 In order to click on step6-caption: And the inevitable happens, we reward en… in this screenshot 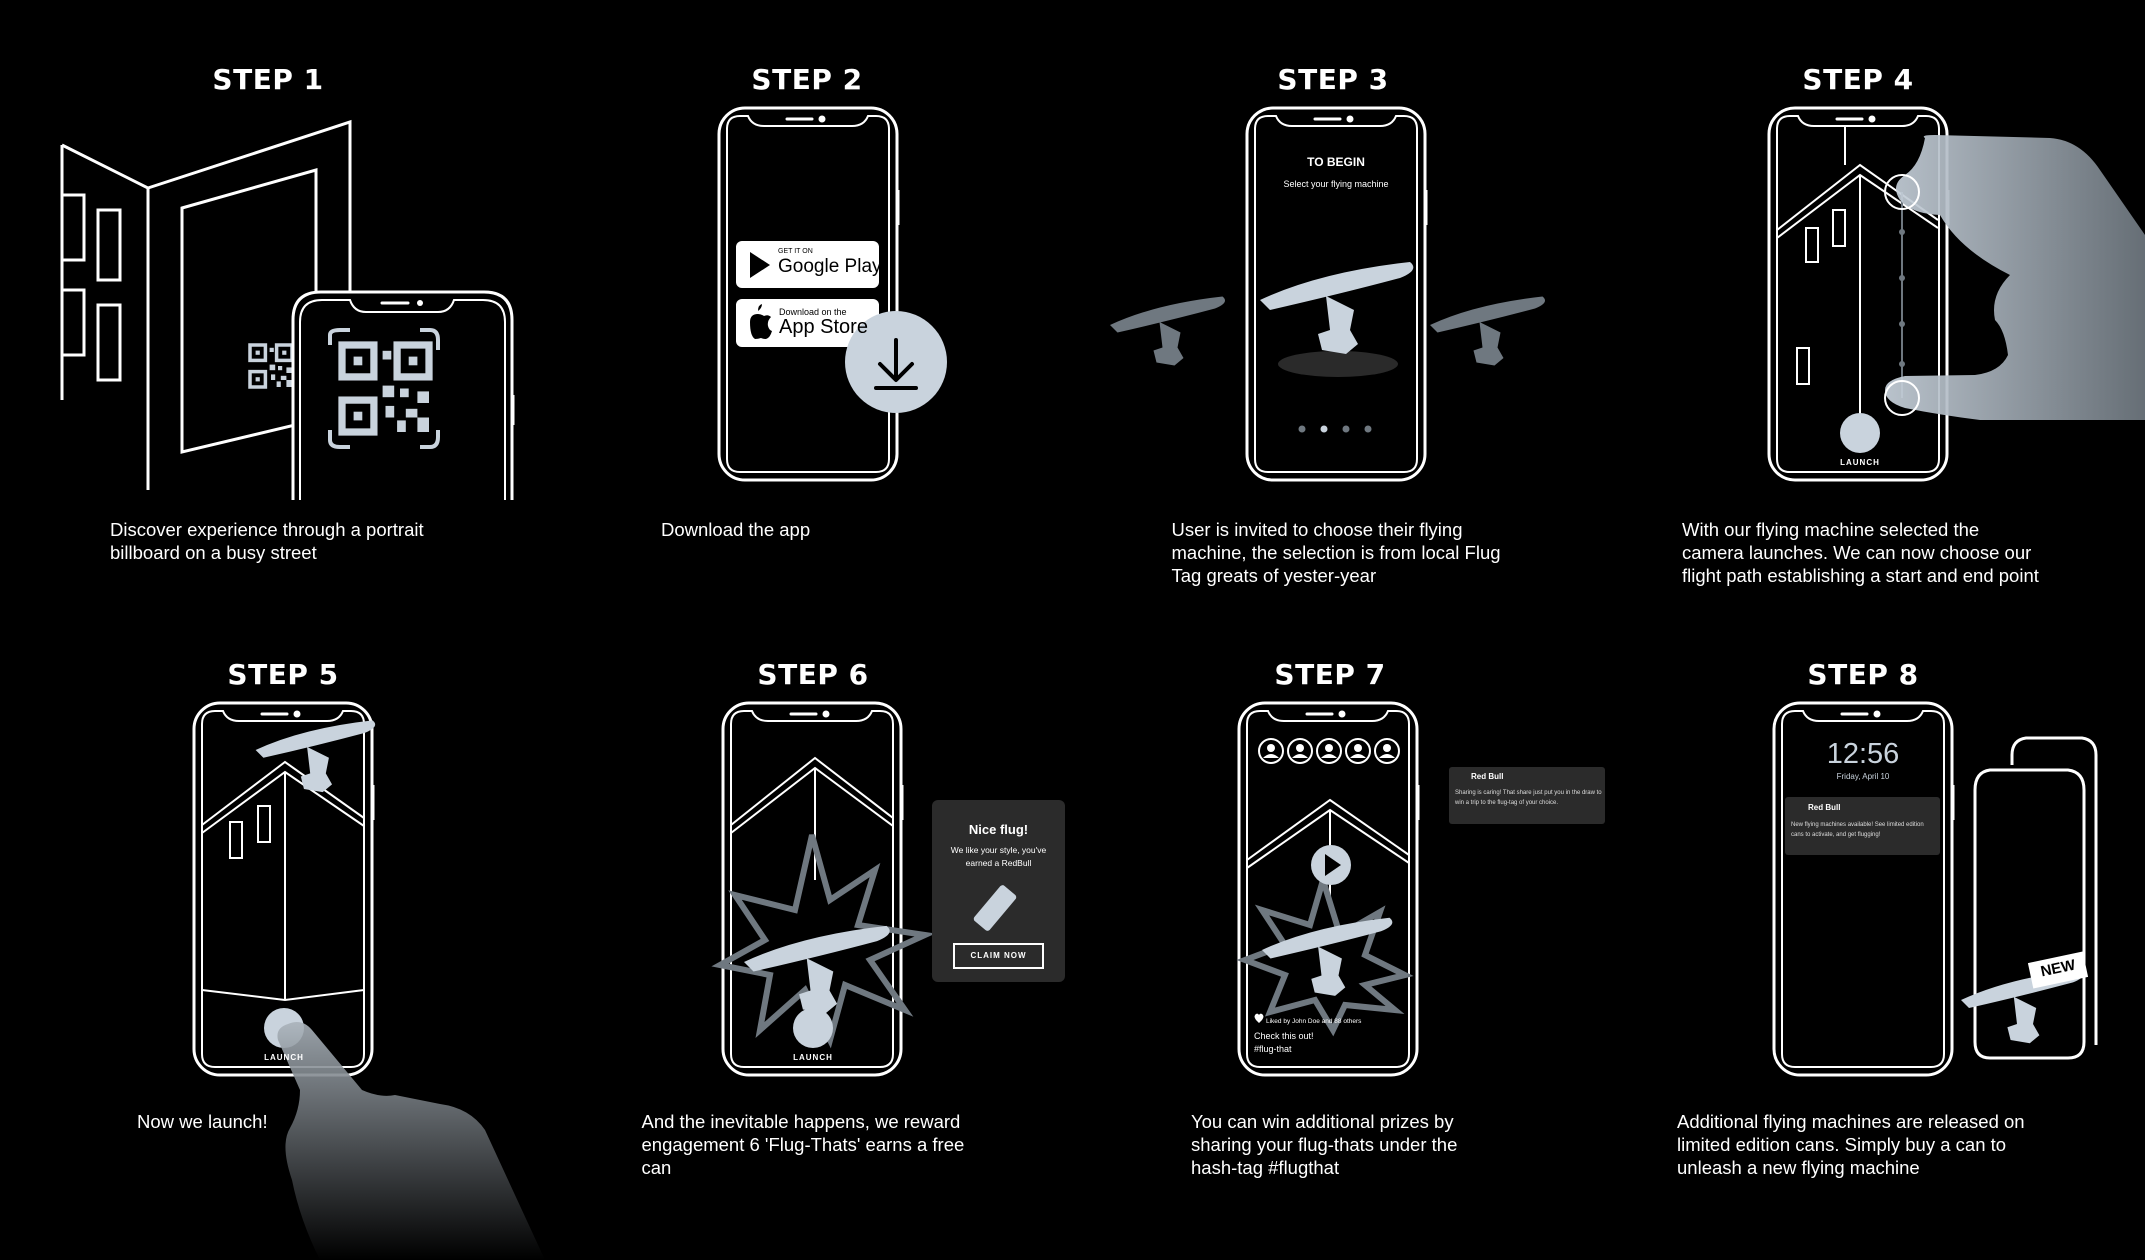, I will do `click(803, 1144)`.